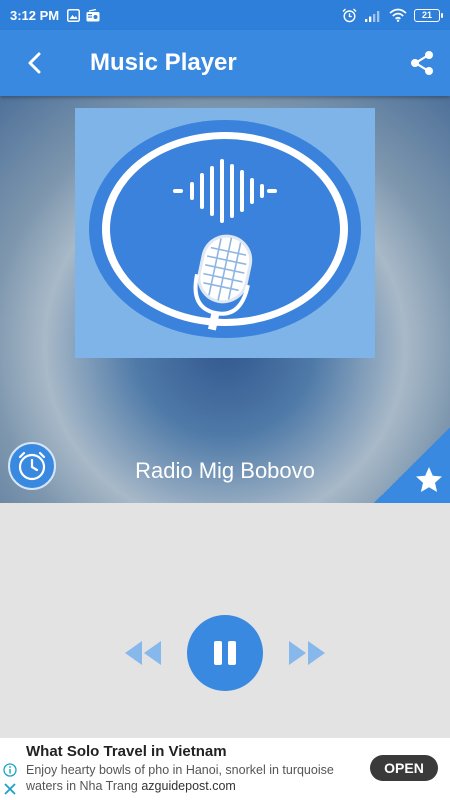 The height and width of the screenshot is (800, 450). Describe the element at coordinates (429, 479) in the screenshot. I see `star-icon` at that location.